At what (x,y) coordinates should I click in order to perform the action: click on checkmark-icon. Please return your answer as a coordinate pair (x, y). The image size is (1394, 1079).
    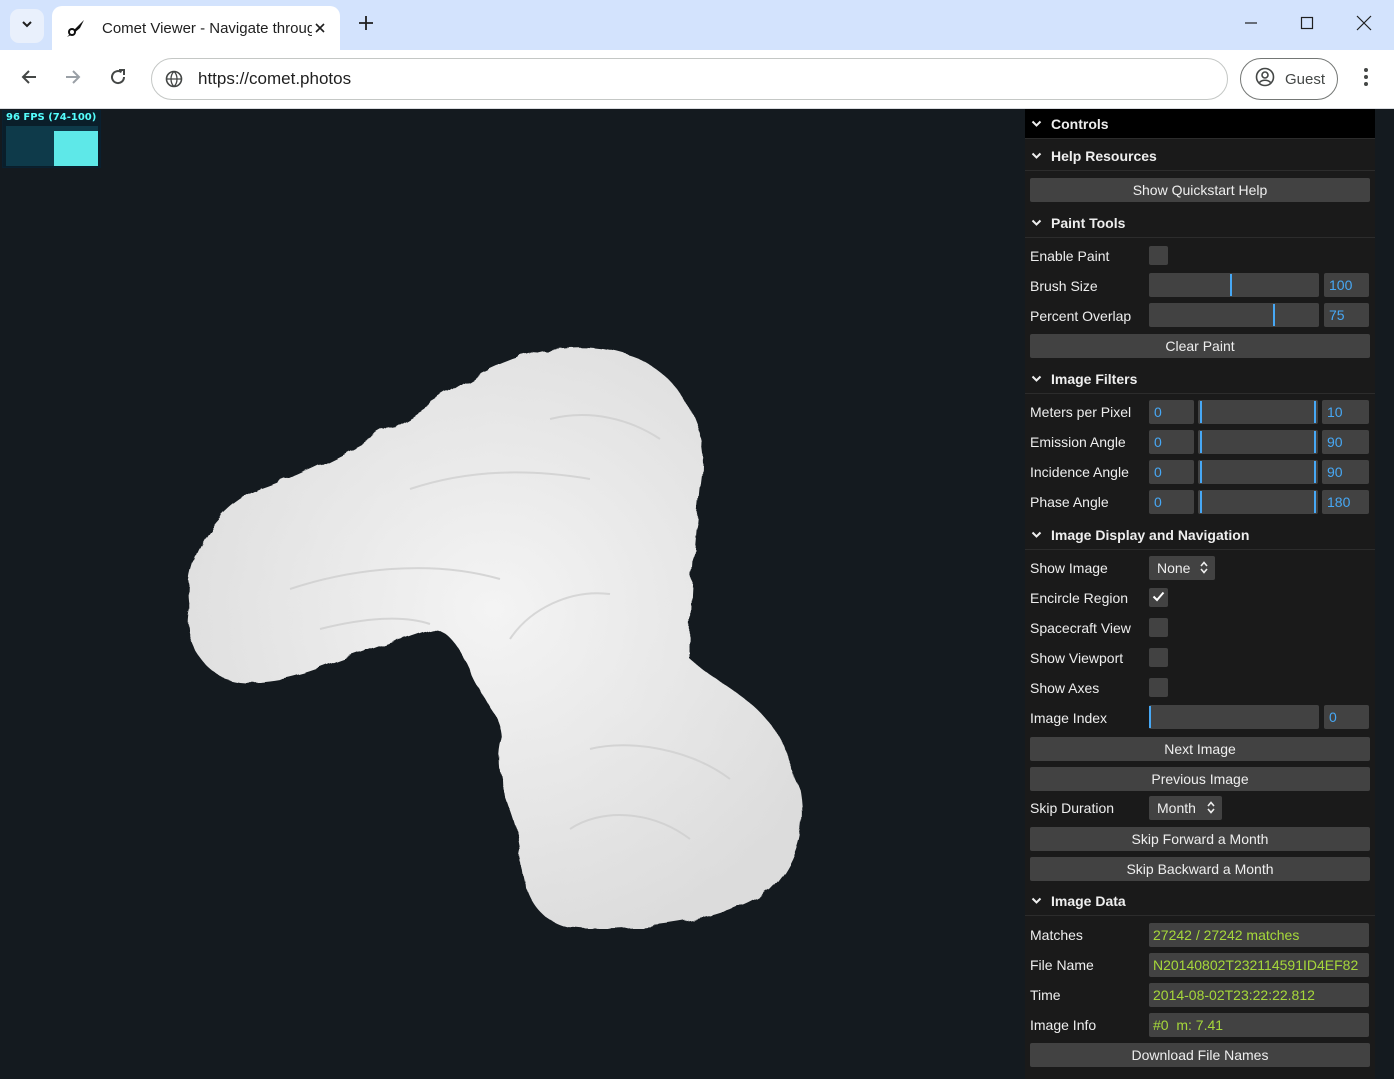
    Looking at the image, I should click on (1158, 597).